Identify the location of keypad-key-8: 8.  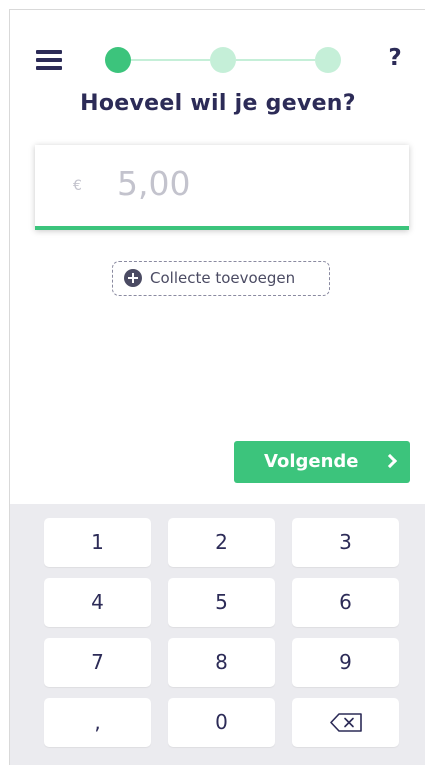
(221, 662).